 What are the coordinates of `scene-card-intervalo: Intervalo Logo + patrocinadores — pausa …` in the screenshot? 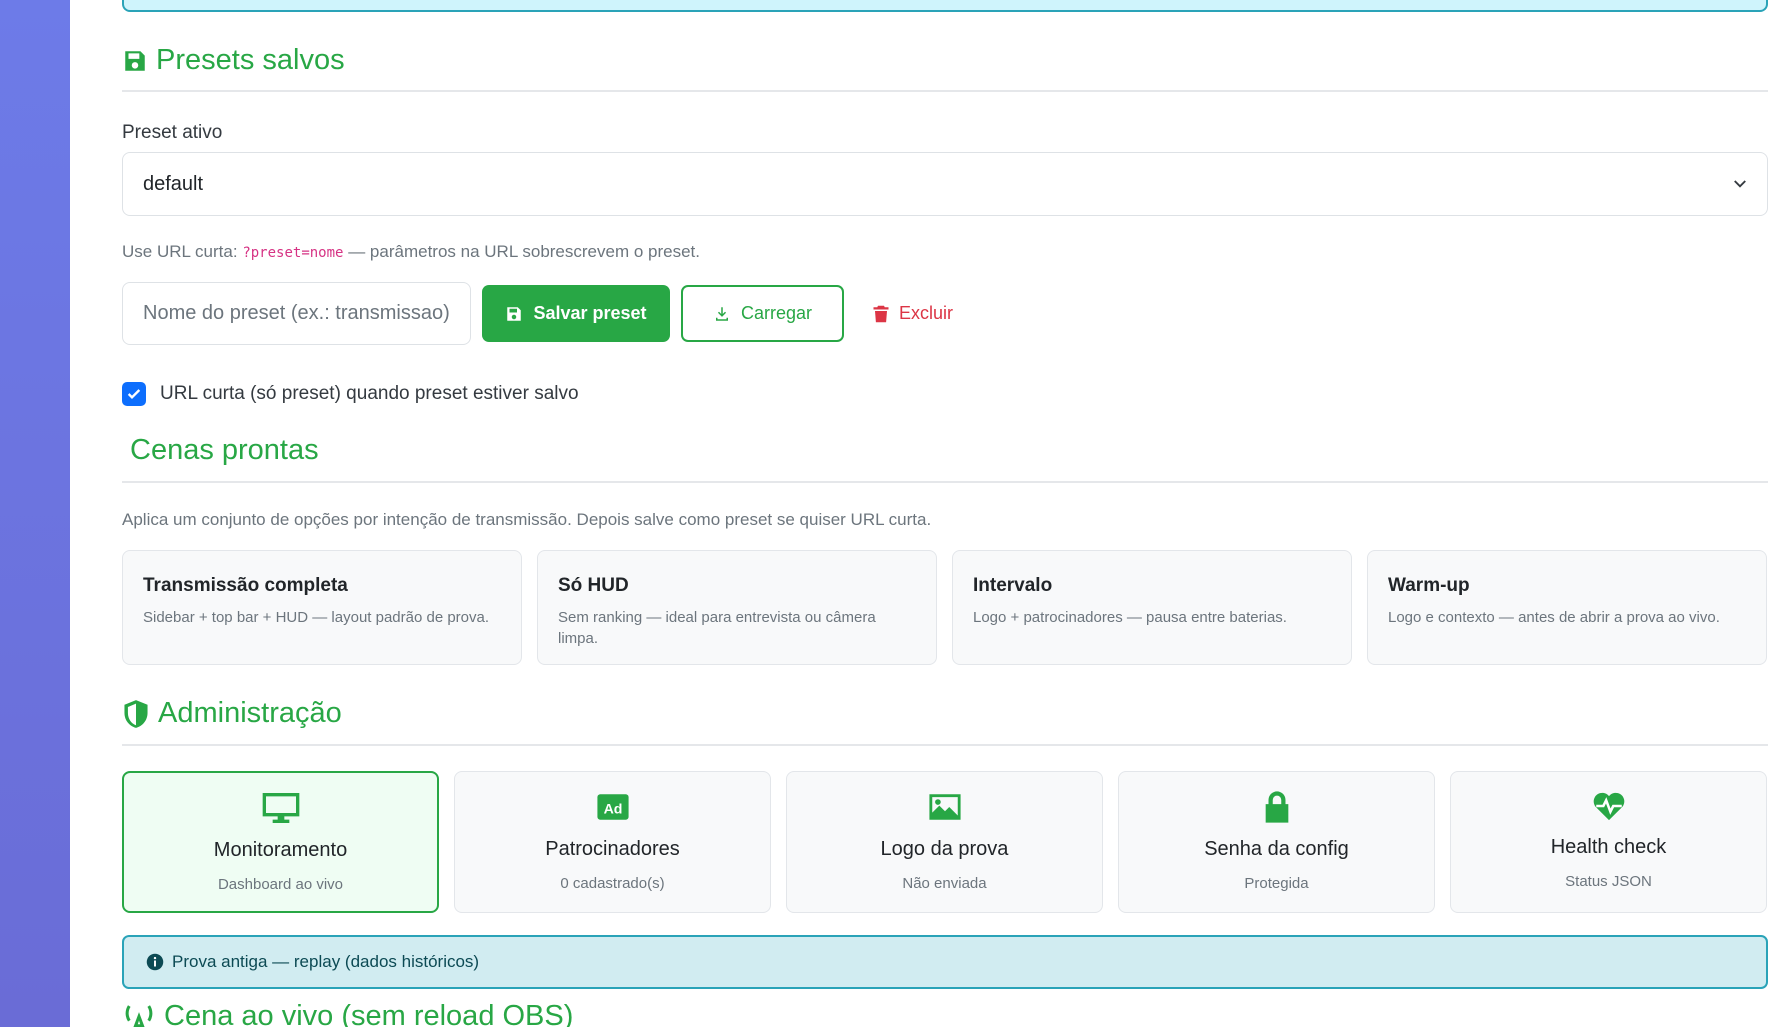 It's located at (1152, 607).